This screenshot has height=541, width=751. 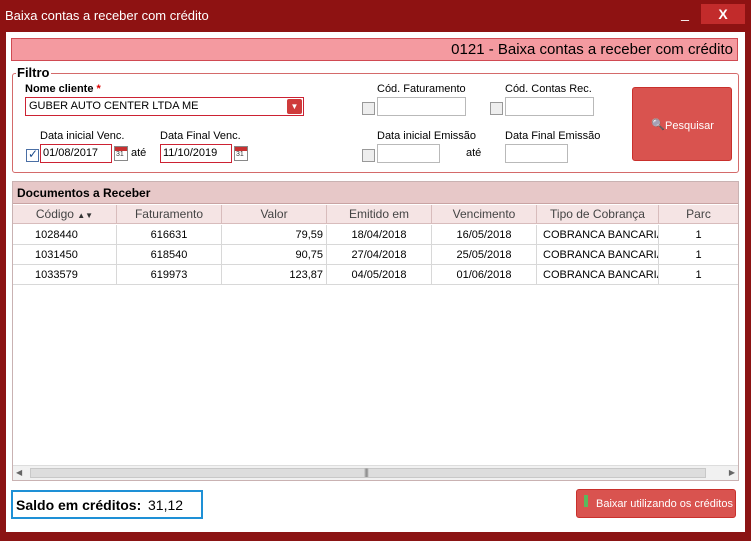 I want to click on column-header-codigo: Código ▲▼, so click(x=65, y=214).